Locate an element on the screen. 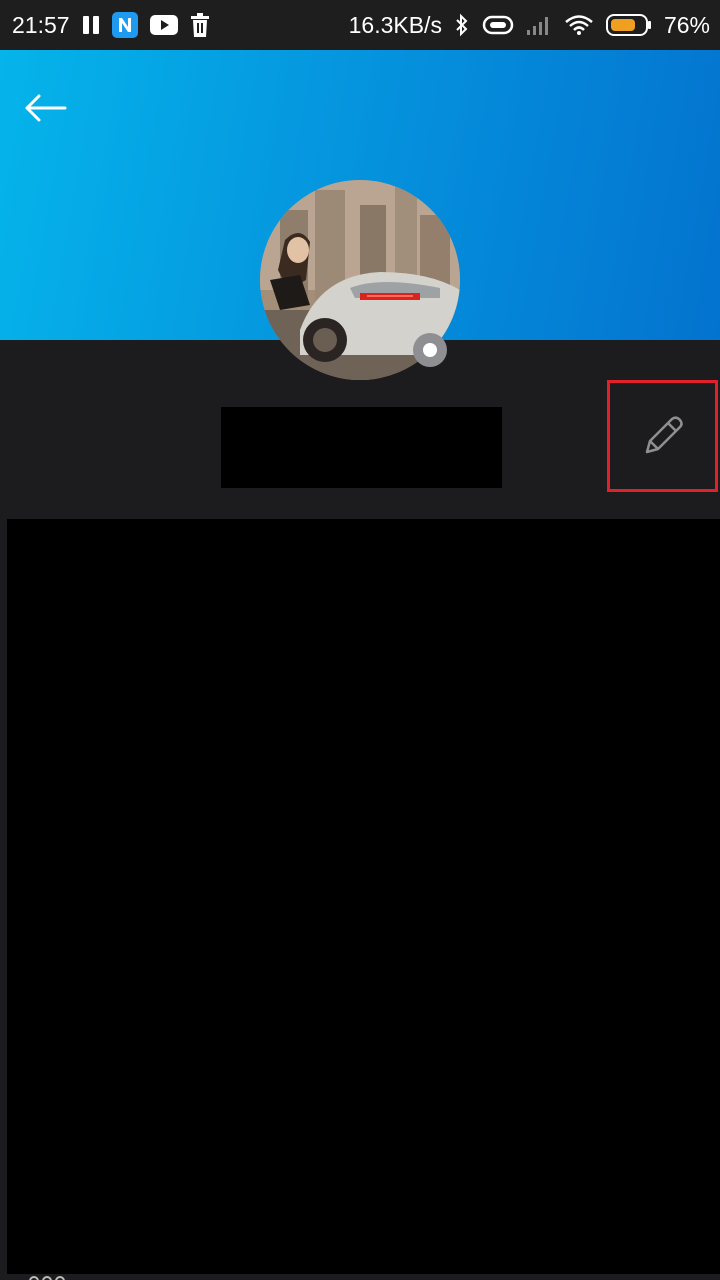 The height and width of the screenshot is (1280, 720). battery-icon is located at coordinates (628, 25).